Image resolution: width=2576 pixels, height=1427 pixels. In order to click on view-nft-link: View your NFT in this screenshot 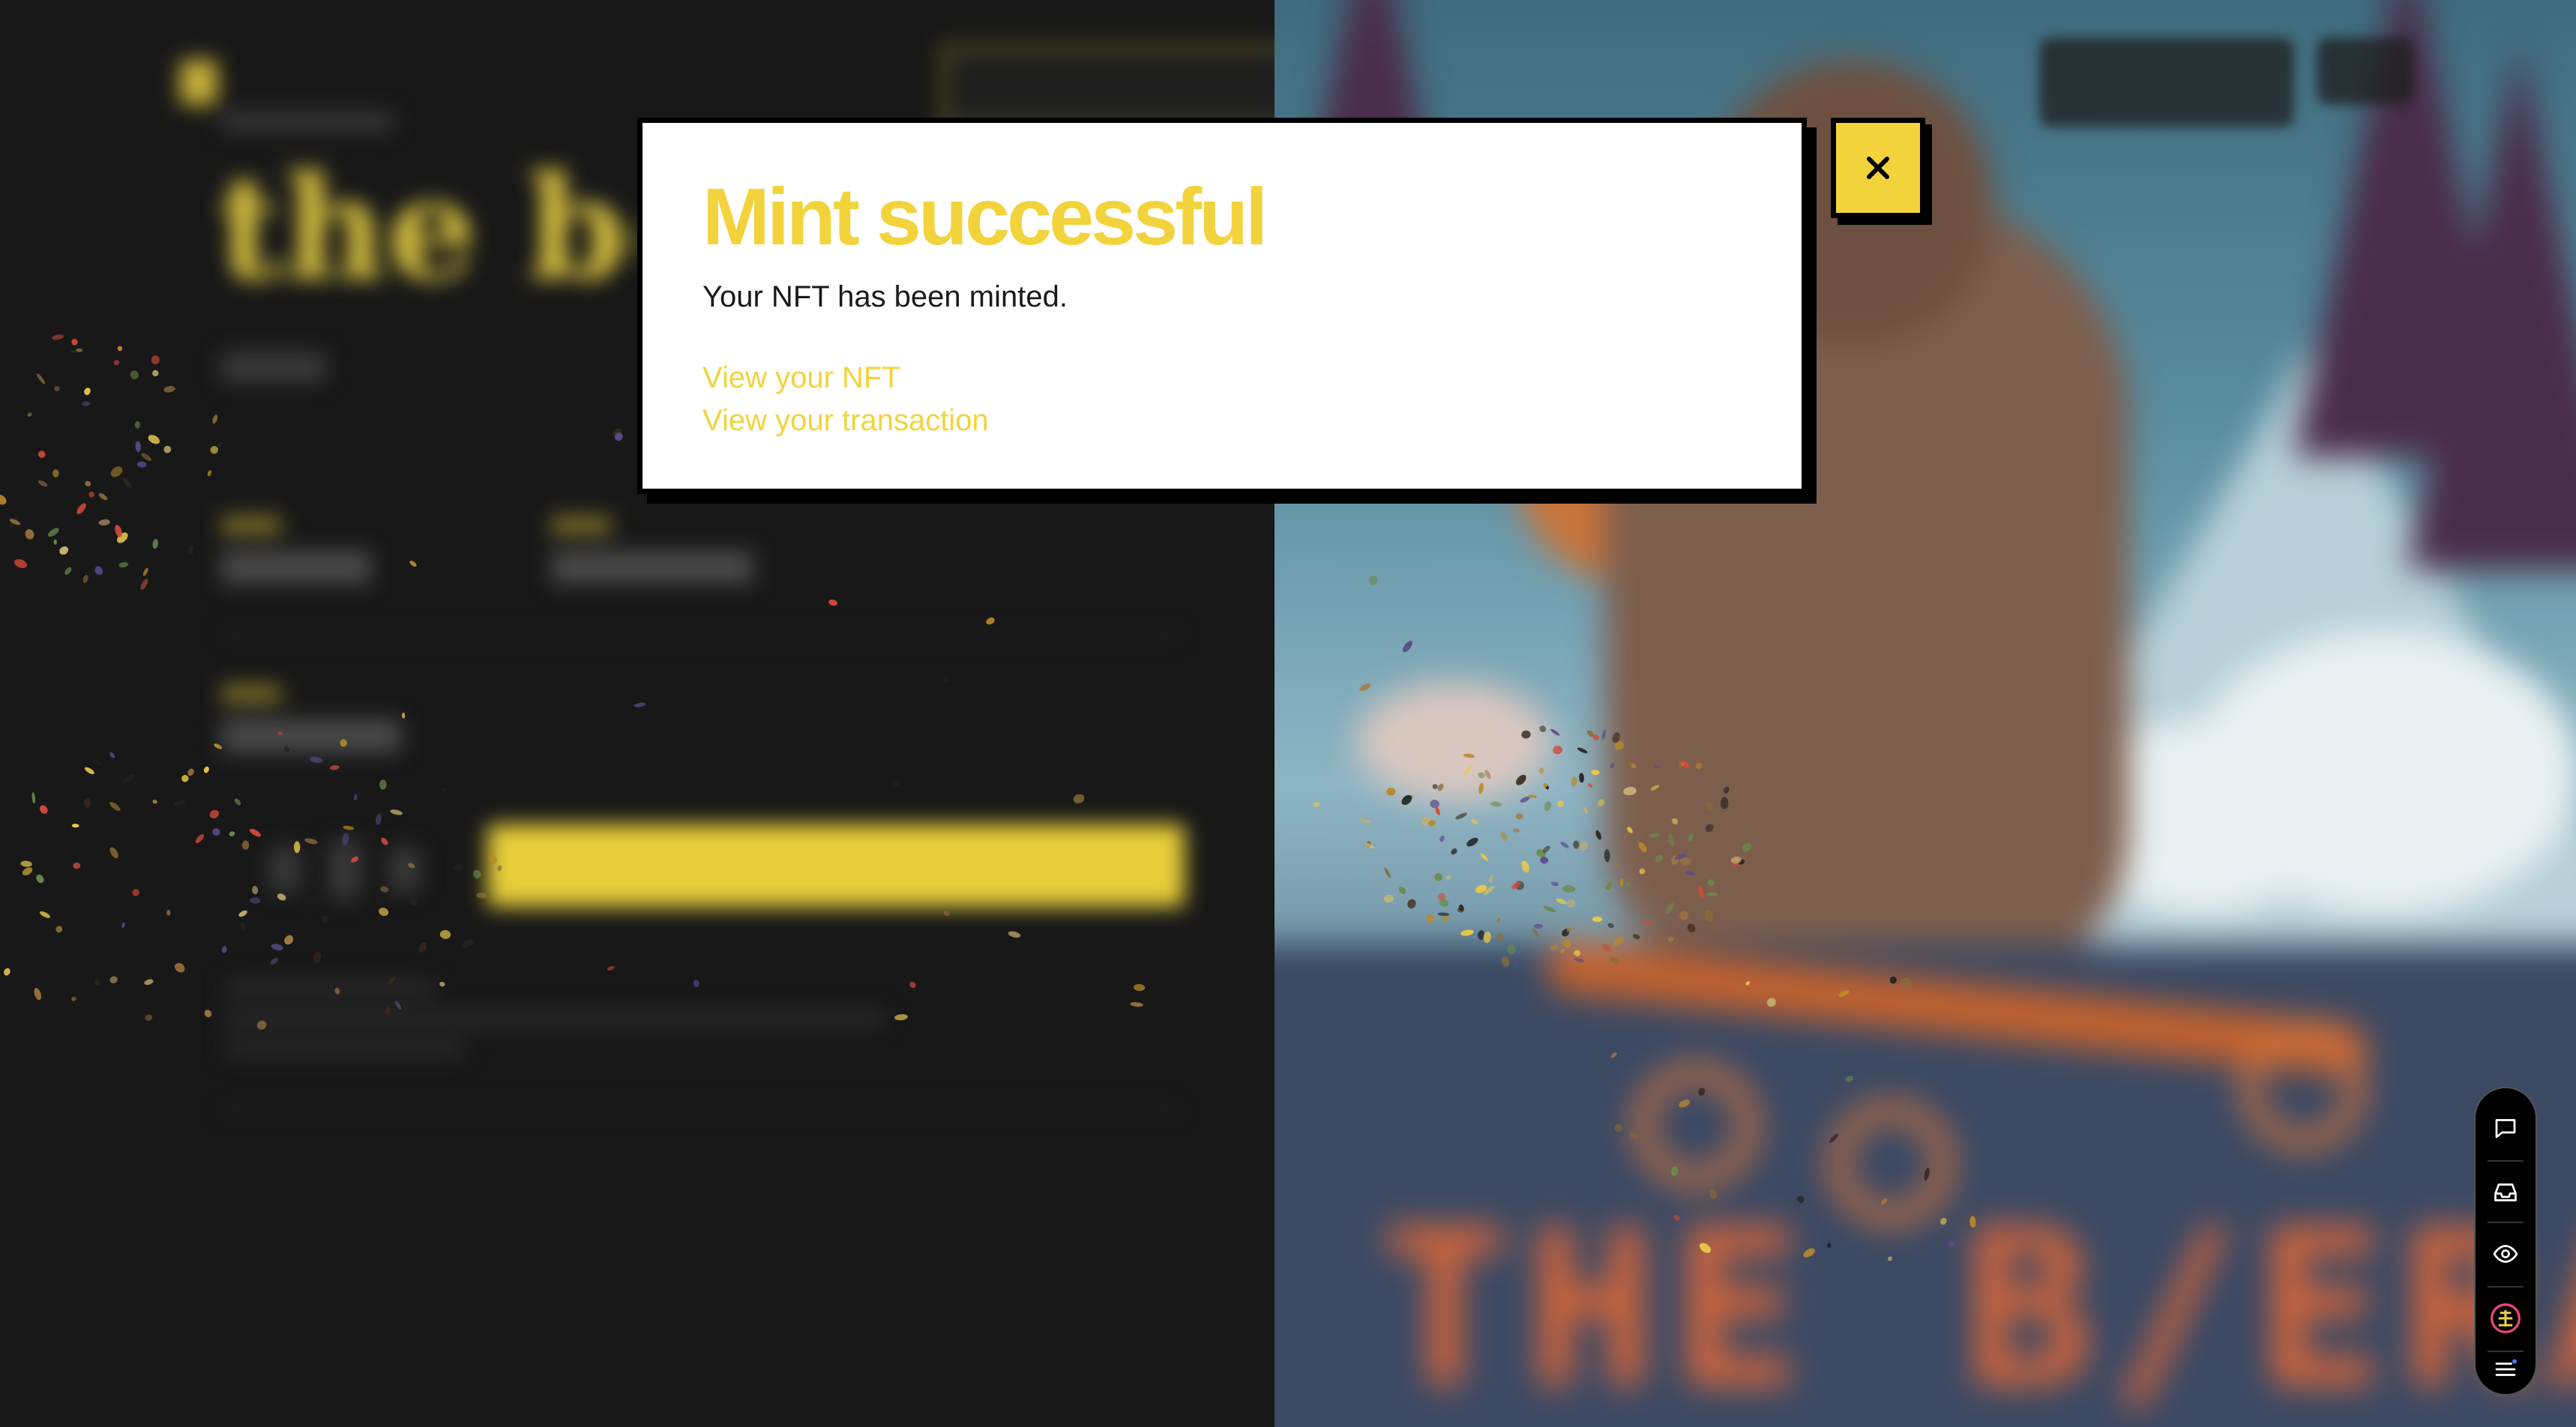, I will do `click(801, 378)`.